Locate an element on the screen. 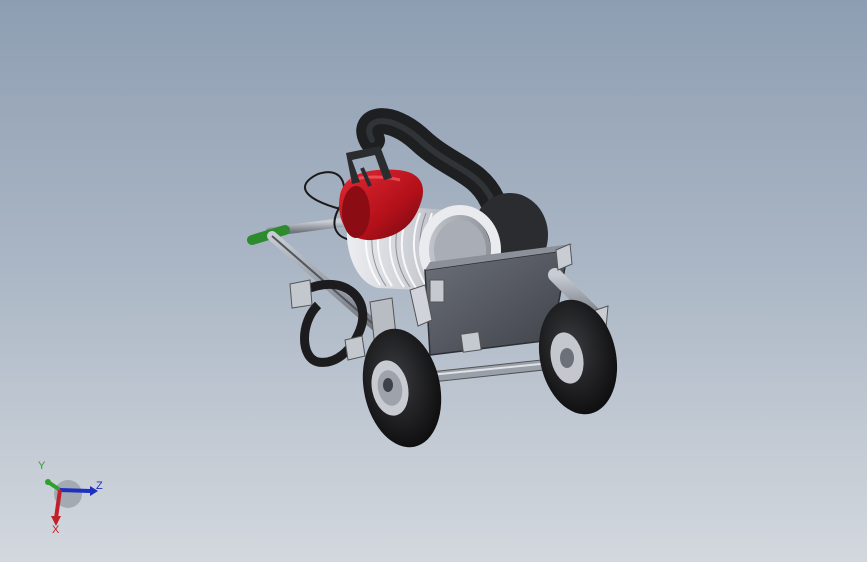 The width and height of the screenshot is (867, 562). view-triad: Y Z X is located at coordinates (70, 500).